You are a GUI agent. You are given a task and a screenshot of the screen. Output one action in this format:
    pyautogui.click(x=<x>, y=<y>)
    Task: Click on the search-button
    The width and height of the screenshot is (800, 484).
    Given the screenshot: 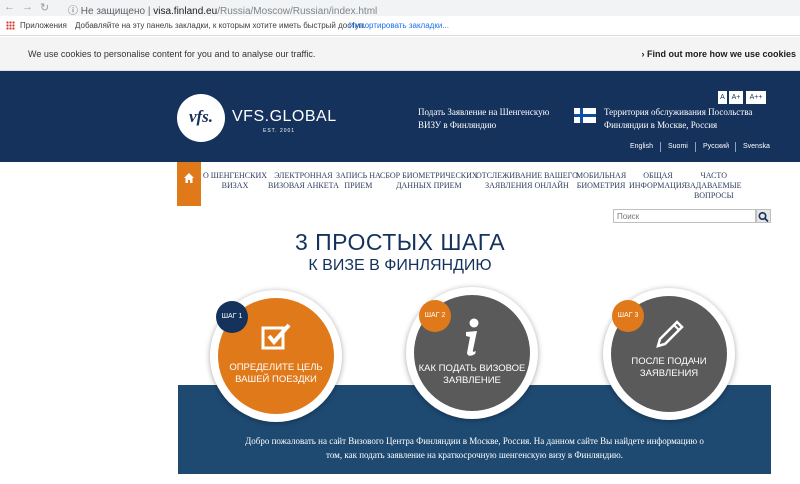 What is the action you would take?
    pyautogui.click(x=763, y=216)
    